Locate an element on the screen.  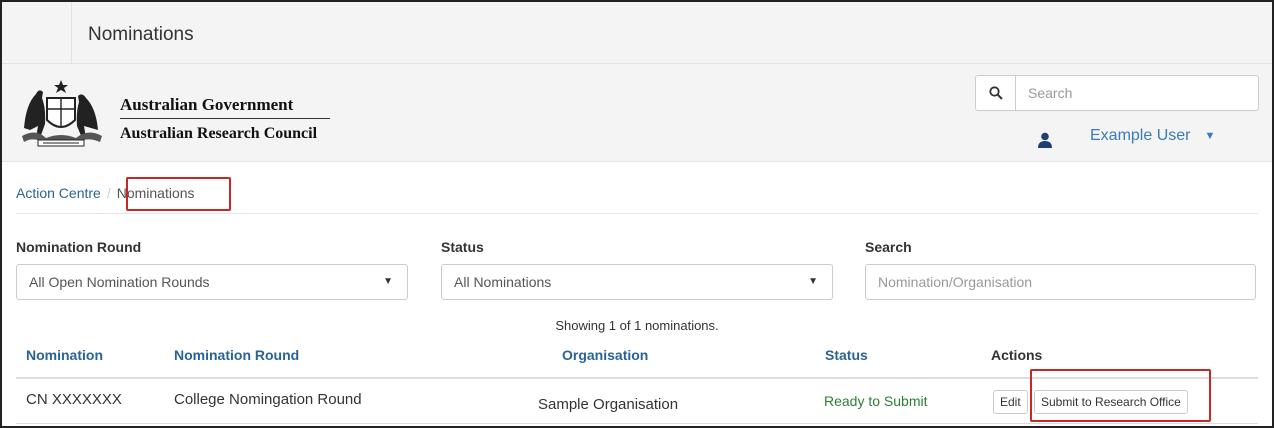
header-search is located at coordinates (1117, 93).